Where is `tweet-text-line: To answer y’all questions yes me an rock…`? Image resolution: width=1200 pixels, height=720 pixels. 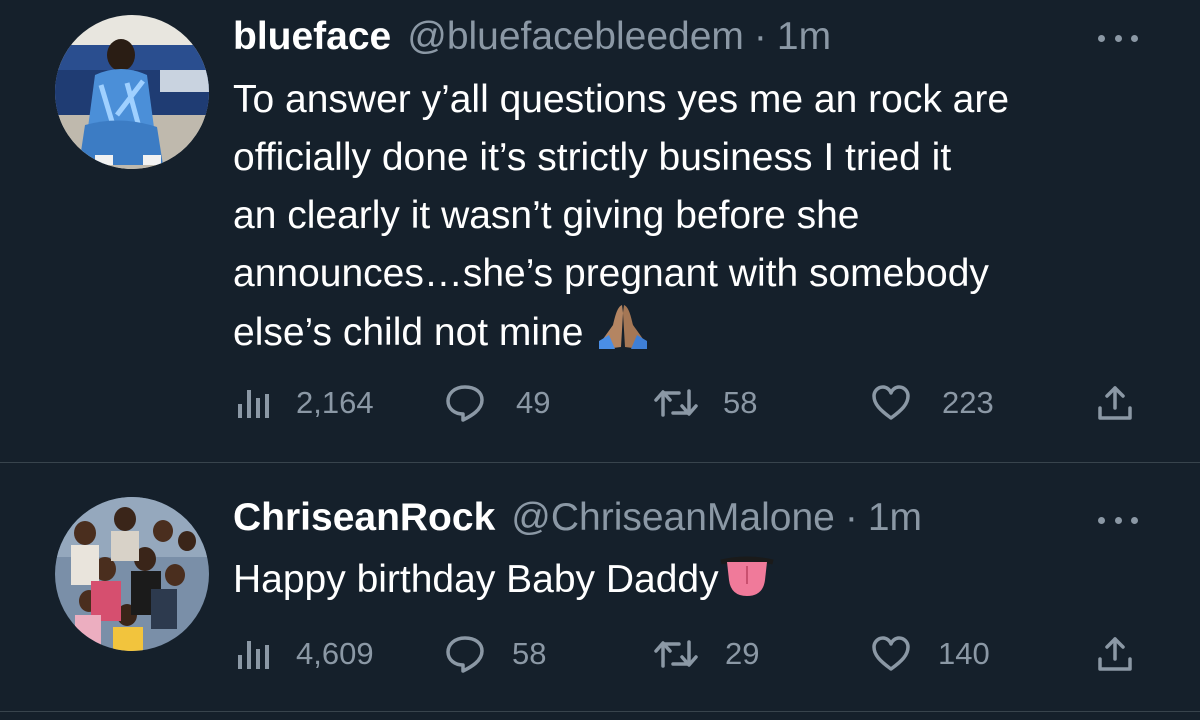
tweet-text-line: To answer y’all questions yes me an rock… is located at coordinates (621, 99).